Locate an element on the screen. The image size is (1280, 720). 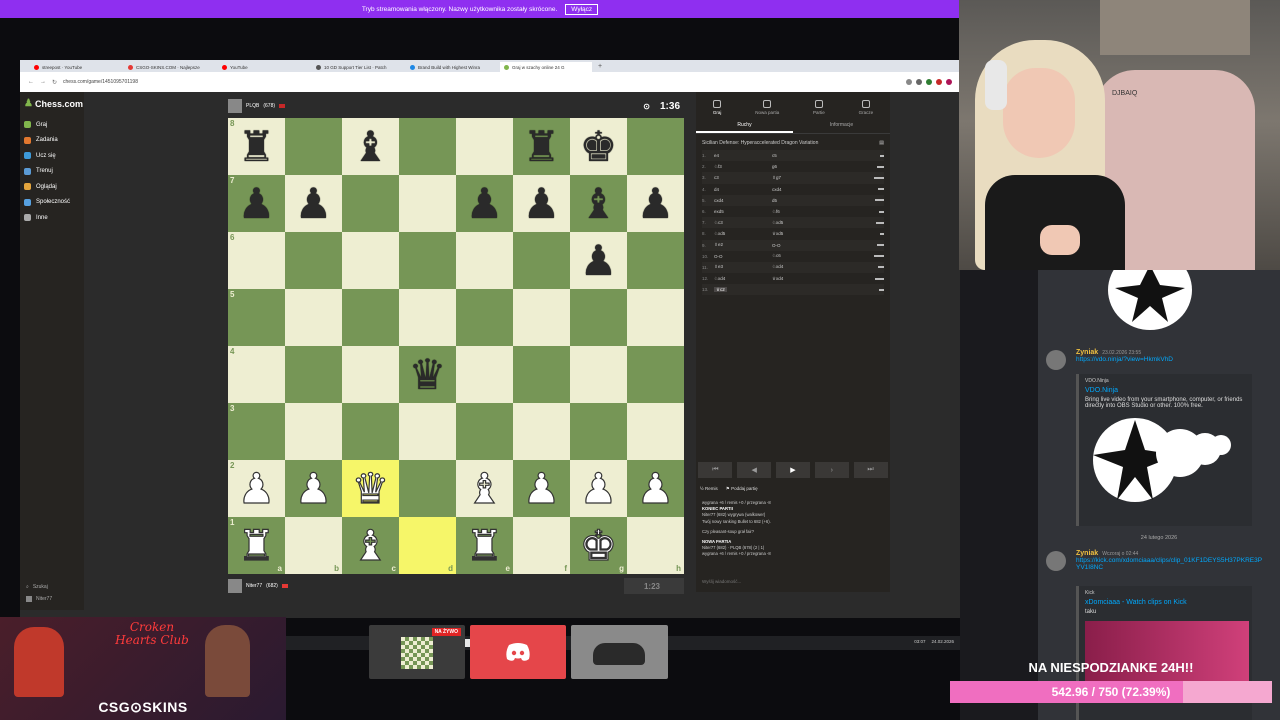
move-white: O-O is located at coordinates (718, 256).